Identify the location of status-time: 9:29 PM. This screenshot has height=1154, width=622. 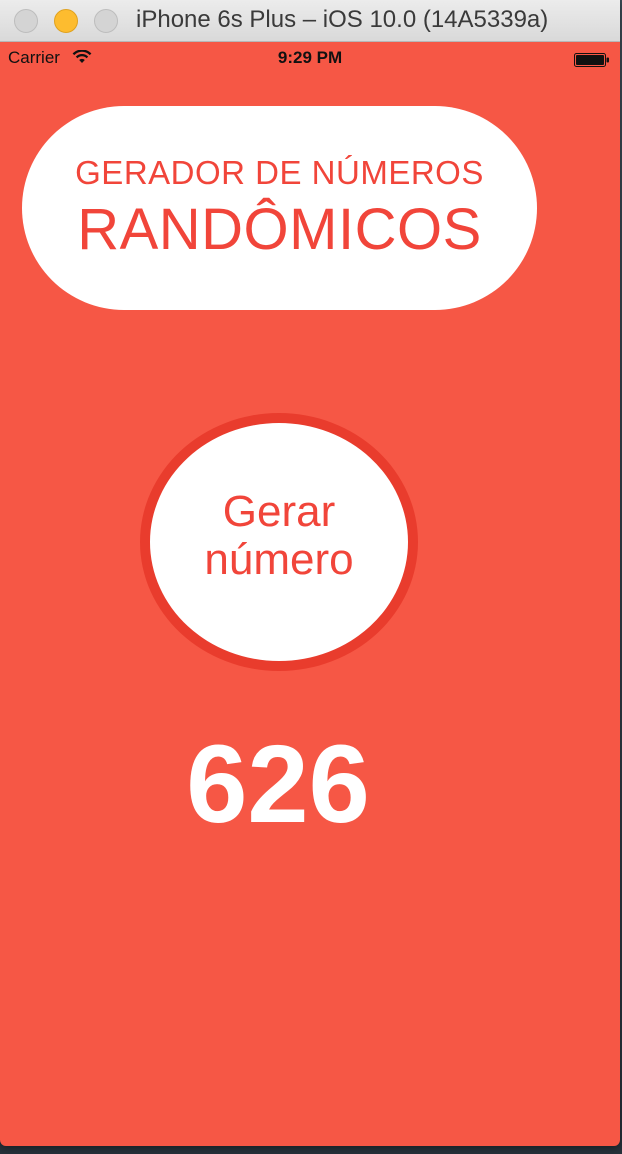
(310, 57).